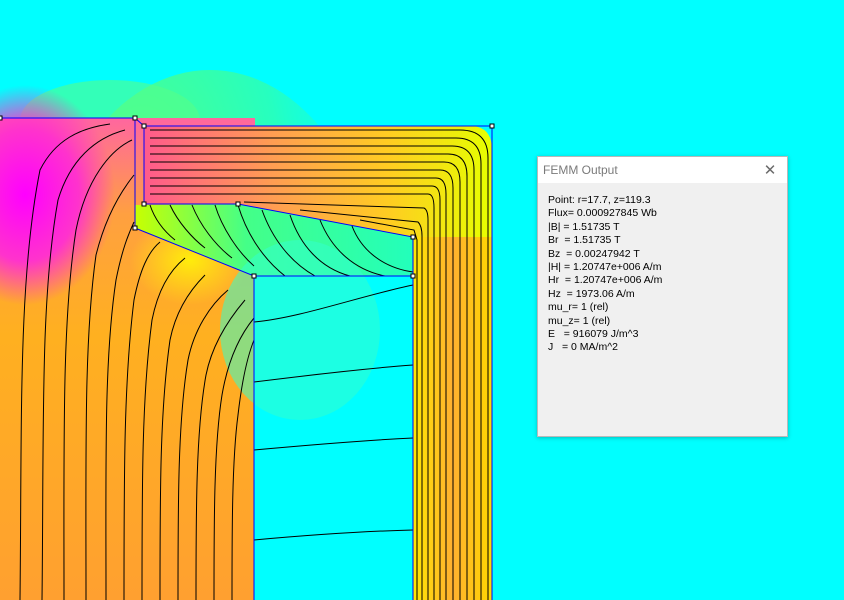 This screenshot has width=844, height=600. What do you see at coordinates (579, 320) in the screenshot?
I see `readout-mu-z: mu_z= 1 (rel)` at bounding box center [579, 320].